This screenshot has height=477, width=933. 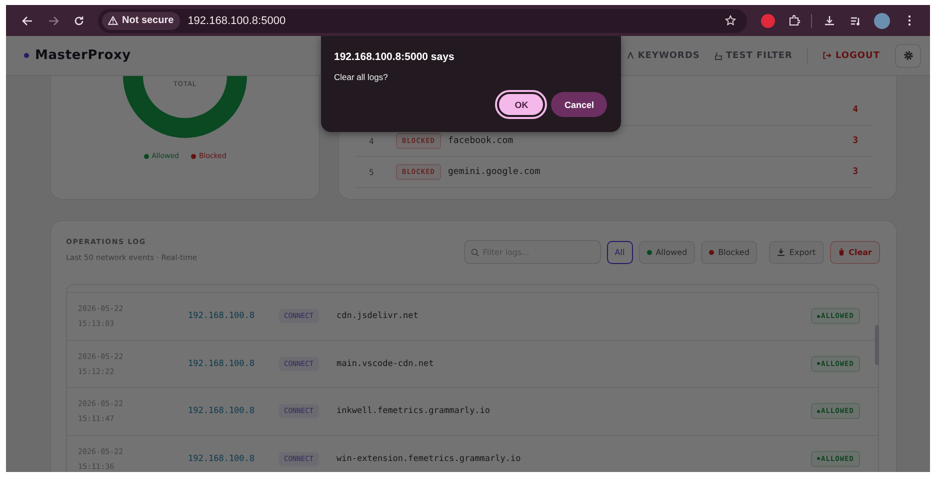 What do you see at coordinates (796, 252) in the screenshot?
I see `export-button: Export` at bounding box center [796, 252].